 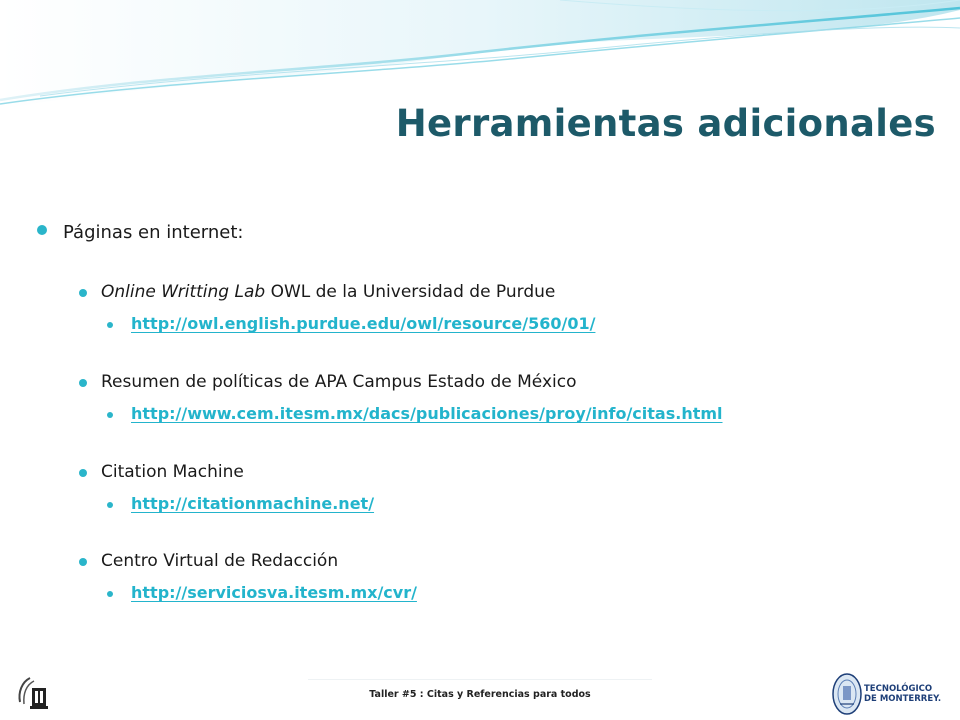 I want to click on item-title: Citation Machine, so click(x=172, y=472).